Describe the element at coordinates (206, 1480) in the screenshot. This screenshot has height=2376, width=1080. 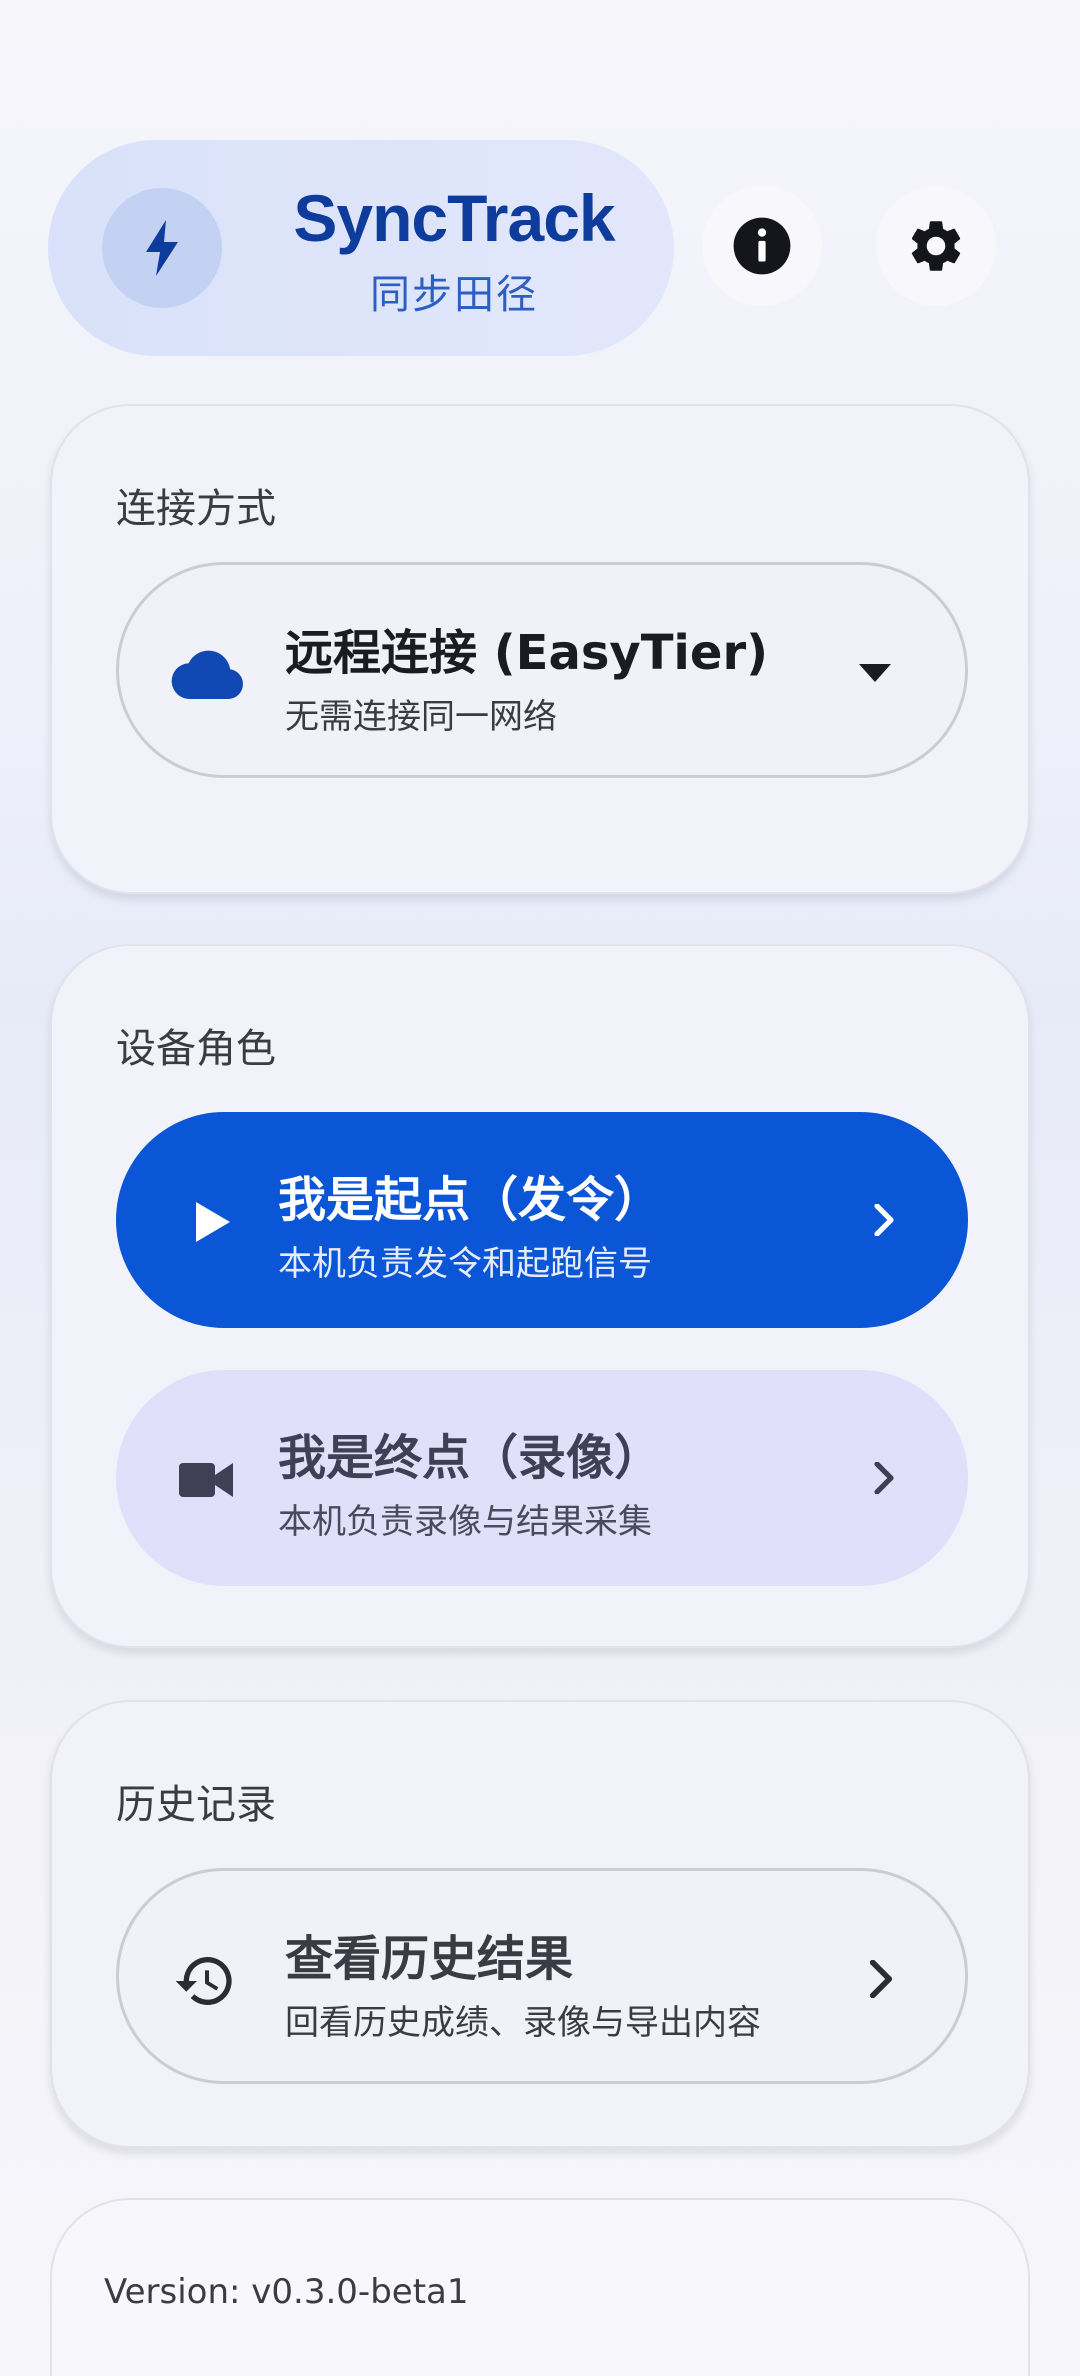
I see `video-camera-icon` at that location.